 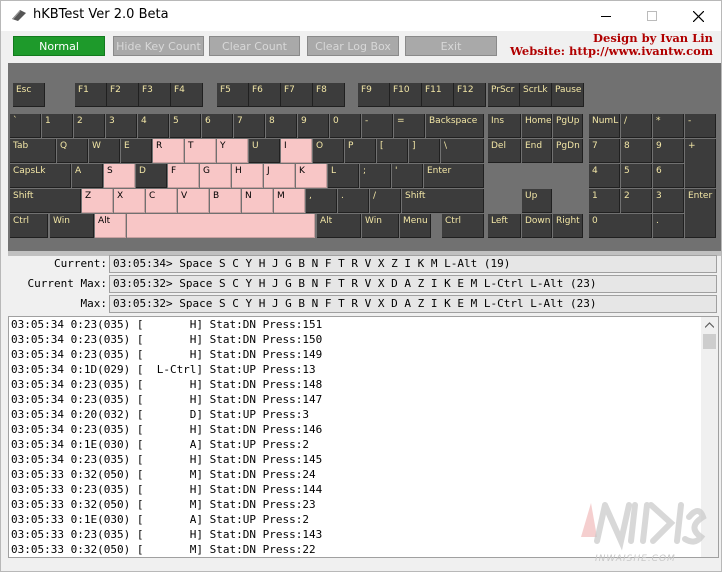 I want to click on key-w: W, so click(x=104, y=151).